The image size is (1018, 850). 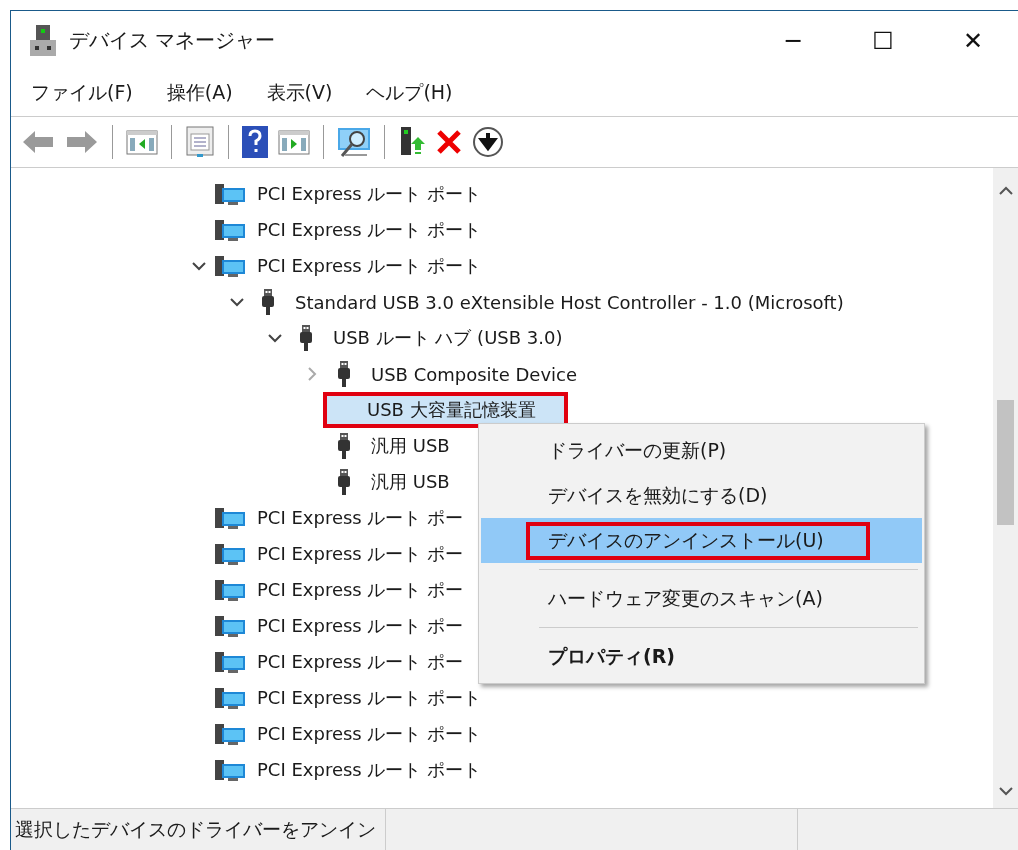 I want to click on context-menu-item: ドライバーの更新(P), so click(x=701, y=450).